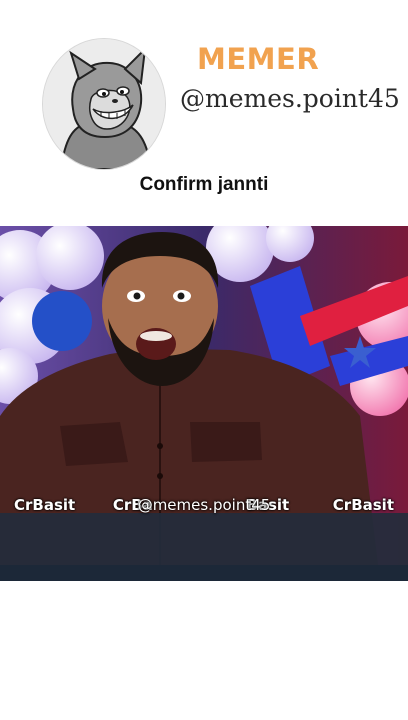  Describe the element at coordinates (204, 573) in the screenshot. I see `bottom-strip` at that location.